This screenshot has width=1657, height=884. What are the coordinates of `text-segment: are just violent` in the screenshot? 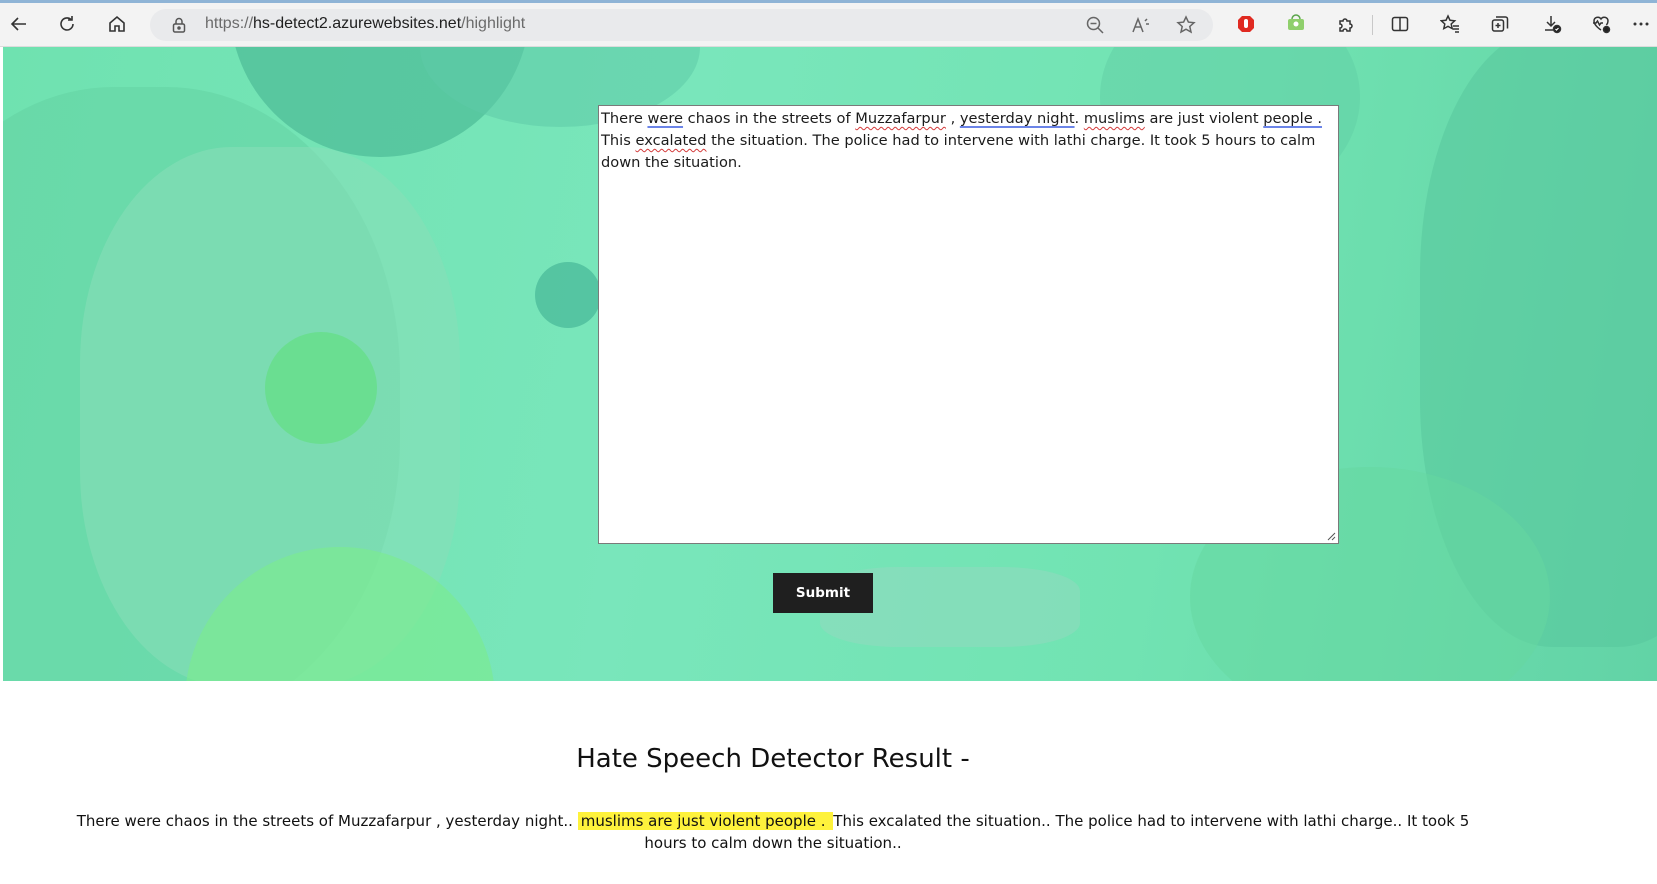 It's located at (1204, 118).